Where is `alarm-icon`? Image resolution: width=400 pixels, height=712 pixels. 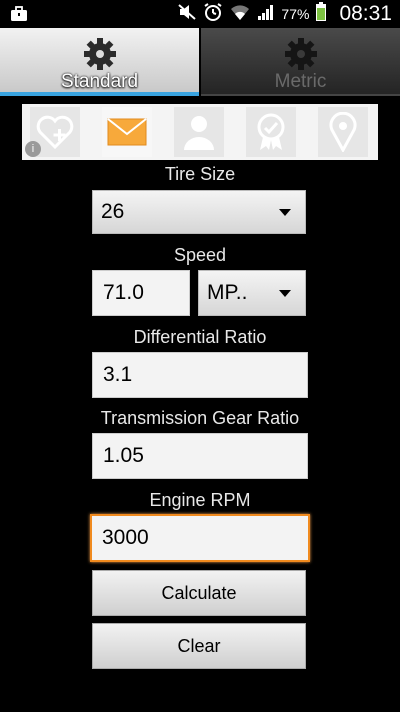 alarm-icon is located at coordinates (213, 14).